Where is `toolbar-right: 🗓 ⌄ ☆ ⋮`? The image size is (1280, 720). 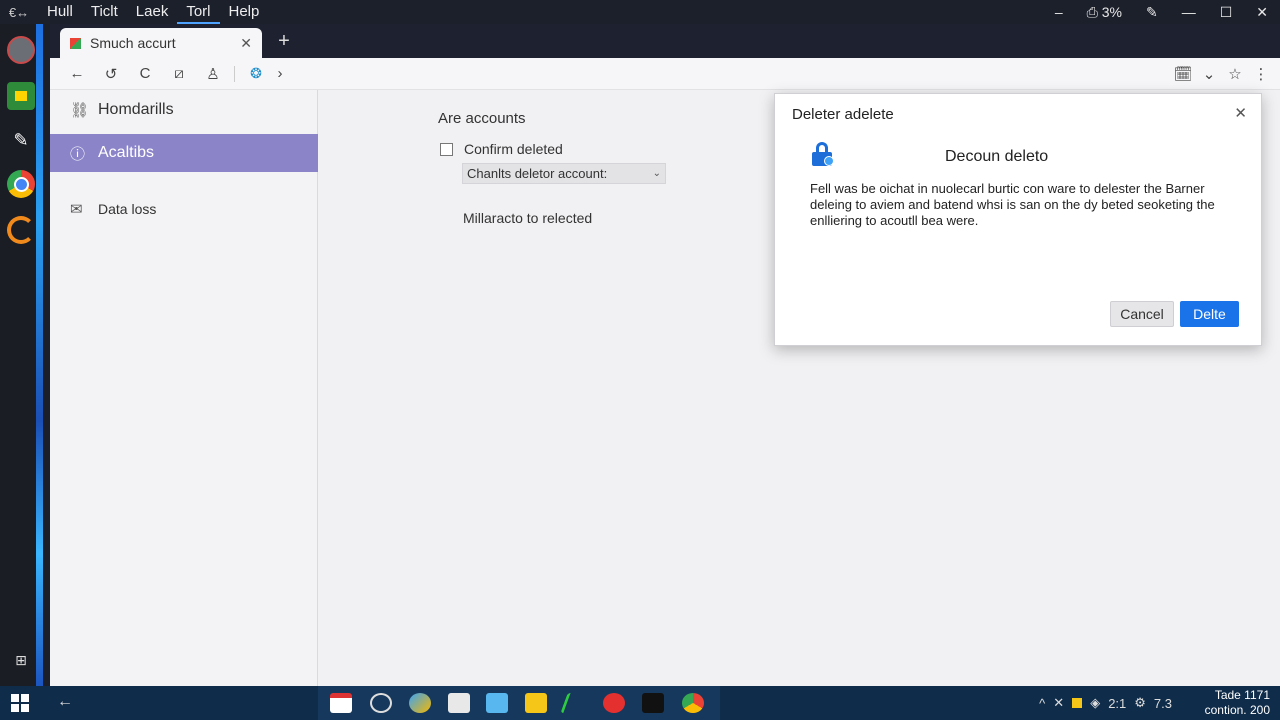
toolbar-right: 🗓 ⌄ ☆ ⋮ is located at coordinates (1222, 74).